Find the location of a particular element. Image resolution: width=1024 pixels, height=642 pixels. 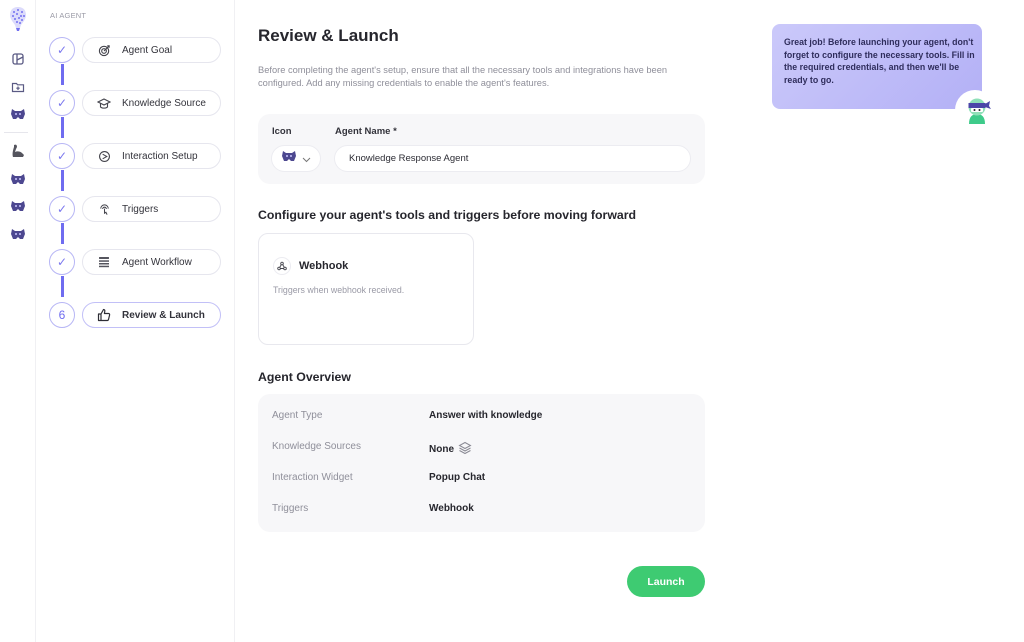

launch-button: Launch is located at coordinates (666, 581).